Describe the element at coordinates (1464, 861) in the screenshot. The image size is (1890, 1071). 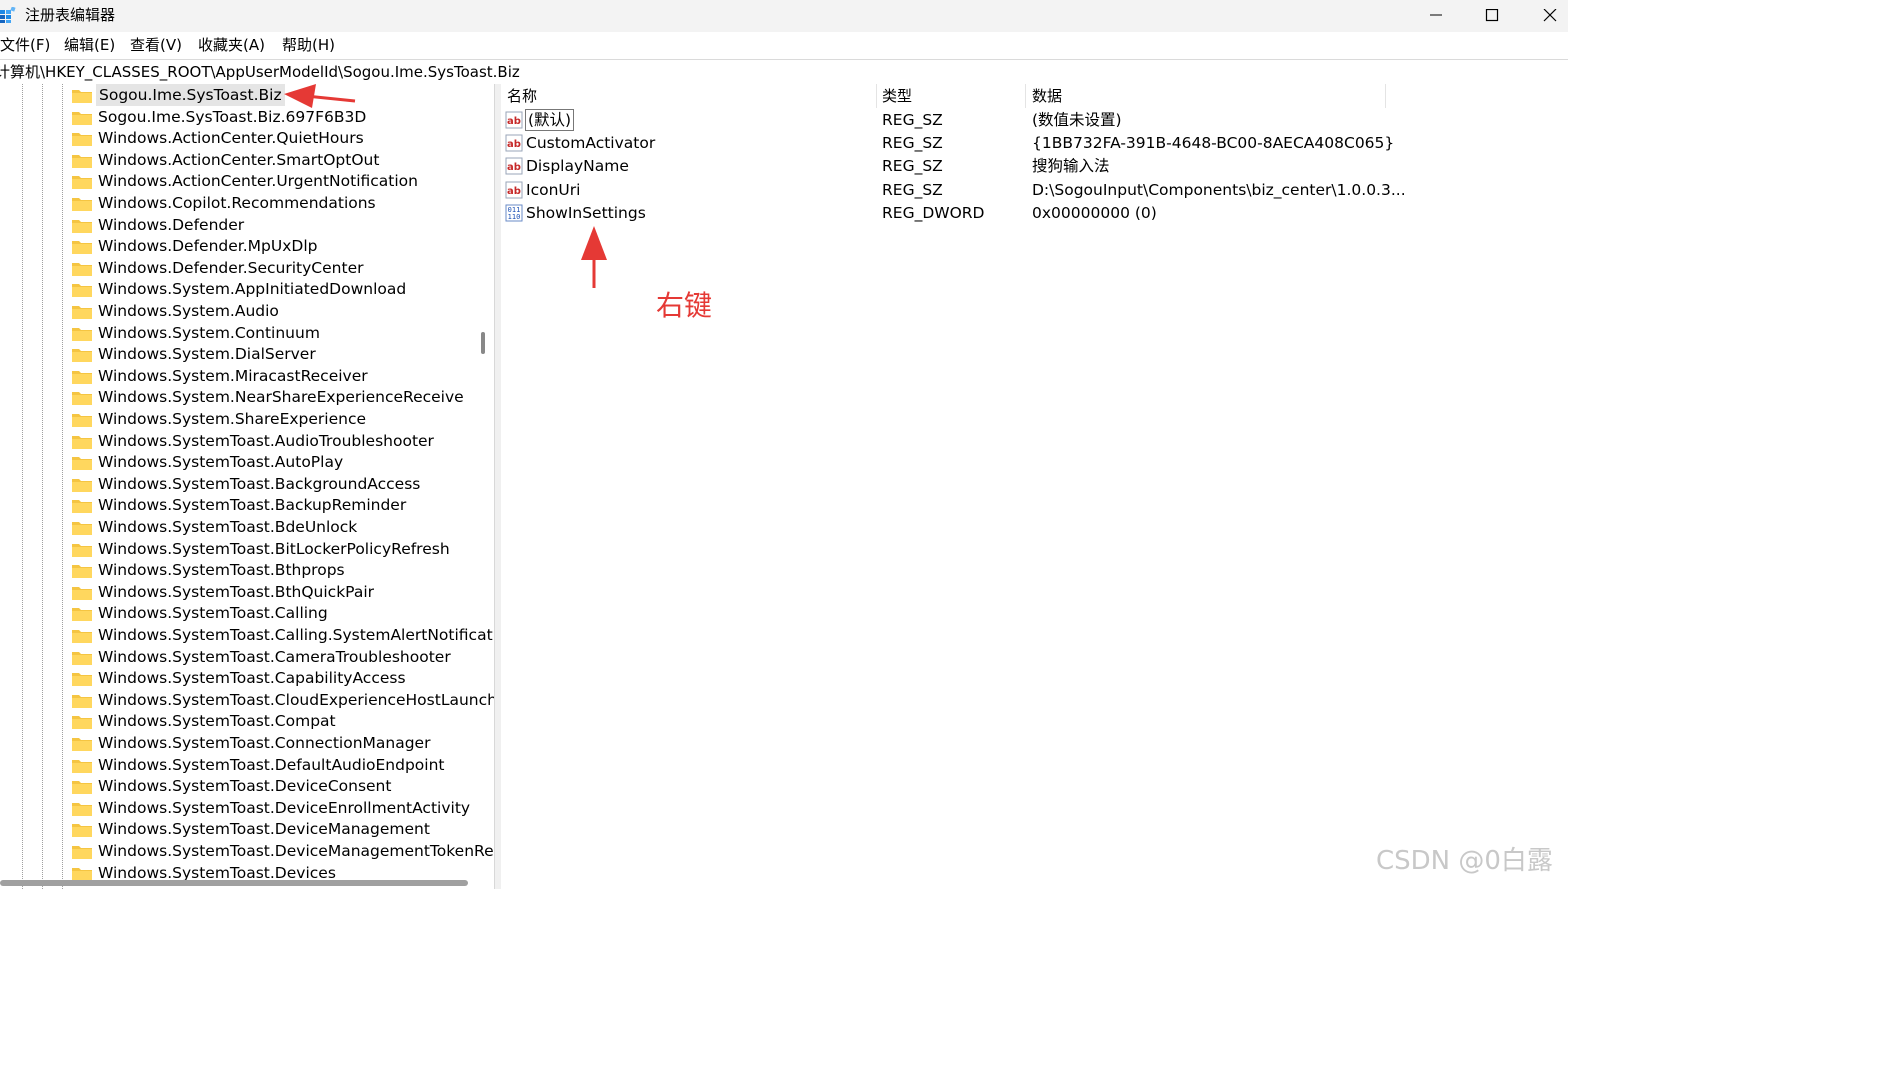
I see `watermark: CSDN @0白露` at that location.